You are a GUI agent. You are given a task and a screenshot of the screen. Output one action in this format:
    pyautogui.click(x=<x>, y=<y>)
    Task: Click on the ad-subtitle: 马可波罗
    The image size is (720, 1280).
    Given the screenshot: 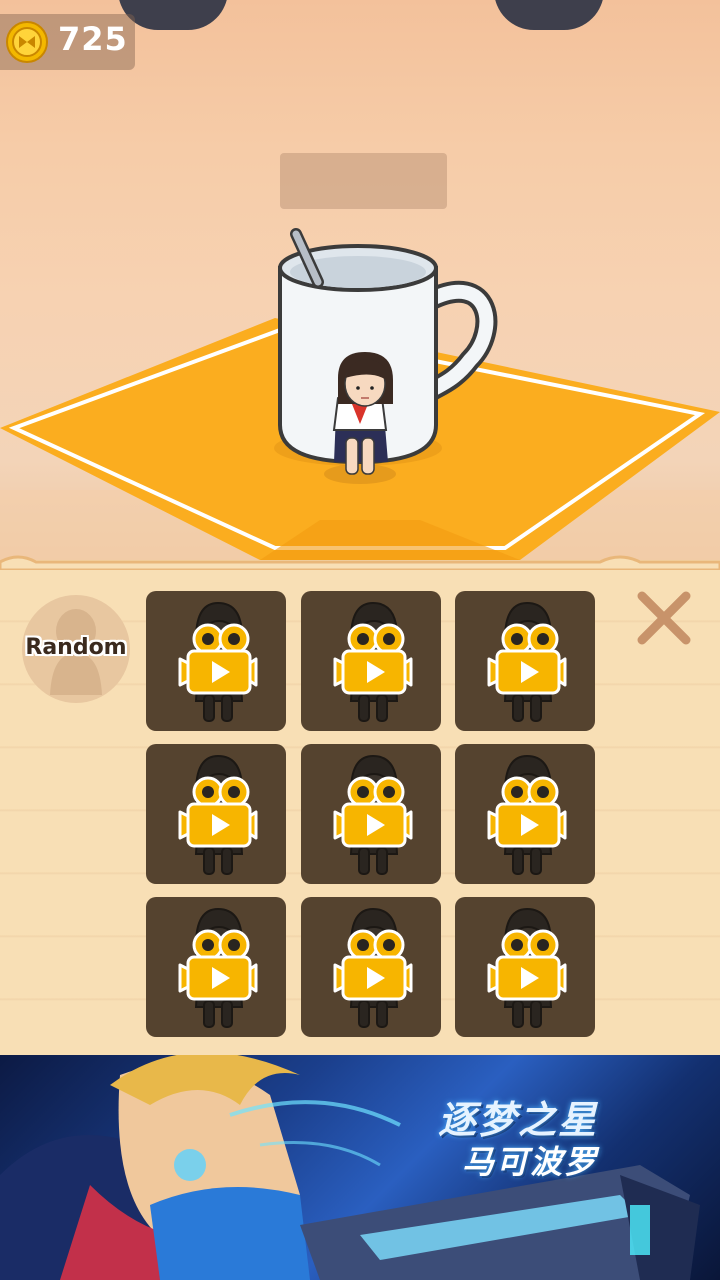 What is the action you would take?
    pyautogui.click(x=530, y=1162)
    